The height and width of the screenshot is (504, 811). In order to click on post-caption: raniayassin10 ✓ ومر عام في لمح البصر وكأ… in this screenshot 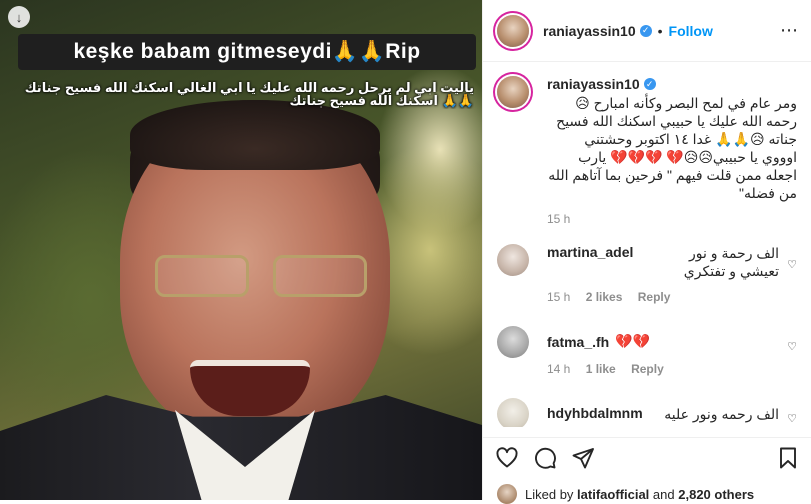, I will do `click(647, 151)`.